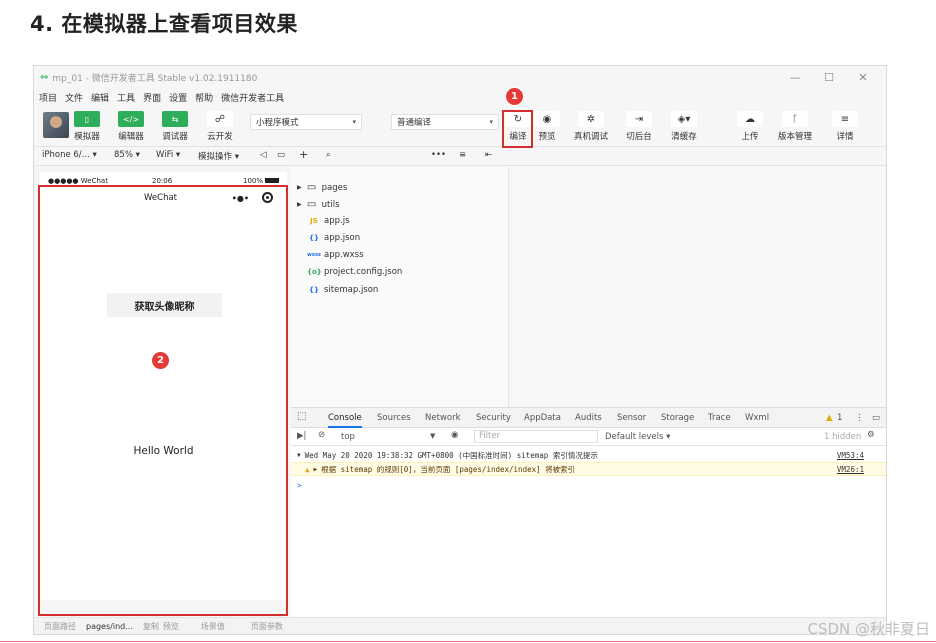  I want to click on editor-toggle-button: </> 编辑器, so click(131, 126).